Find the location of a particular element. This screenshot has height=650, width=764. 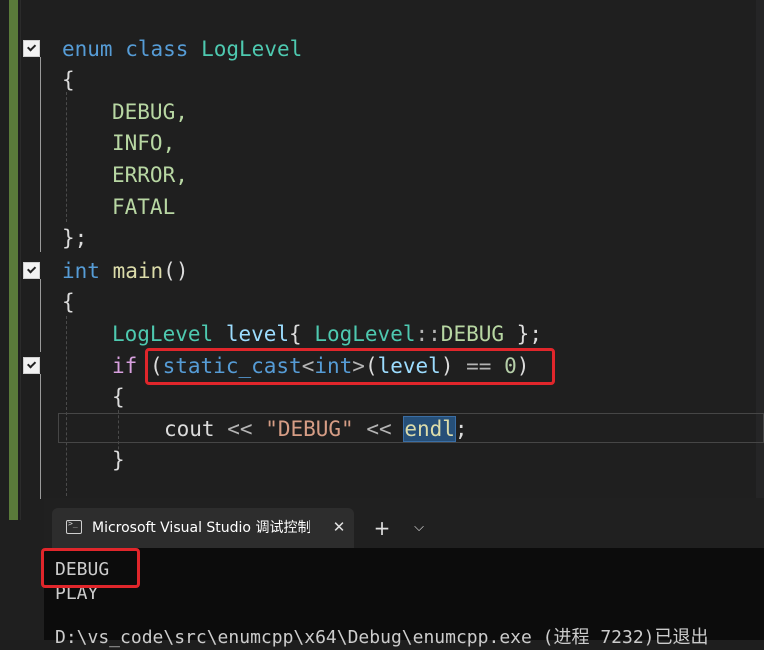

code-line-cout: cout << "DEBUG" << endl; is located at coordinates (316, 429).